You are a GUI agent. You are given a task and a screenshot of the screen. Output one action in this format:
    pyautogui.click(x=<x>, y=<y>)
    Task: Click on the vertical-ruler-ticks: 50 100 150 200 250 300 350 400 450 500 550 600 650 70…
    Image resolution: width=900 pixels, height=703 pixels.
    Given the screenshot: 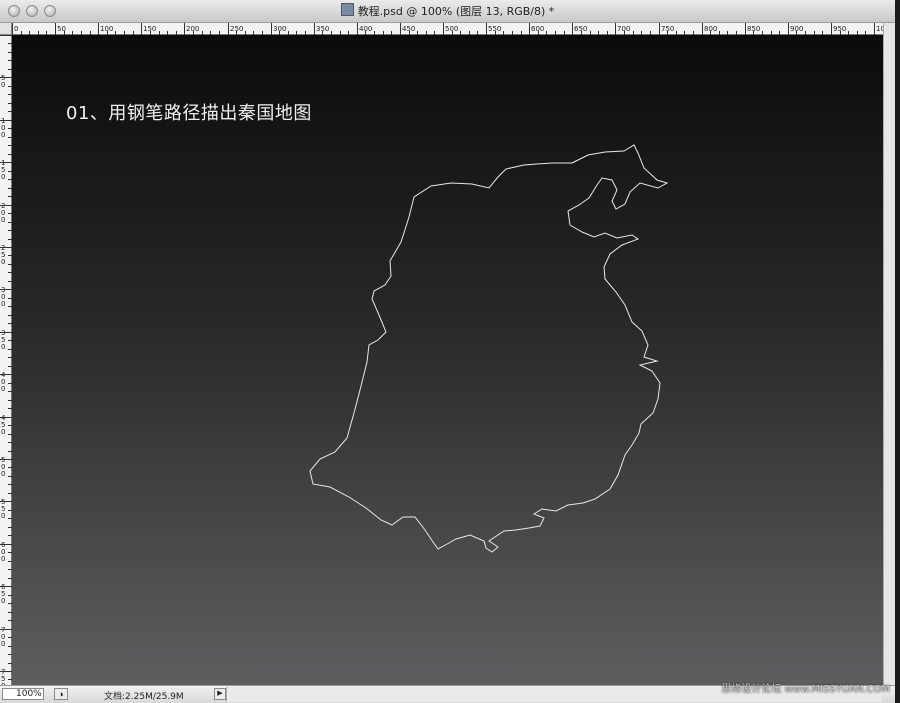 What is the action you would take?
    pyautogui.click(x=6, y=360)
    